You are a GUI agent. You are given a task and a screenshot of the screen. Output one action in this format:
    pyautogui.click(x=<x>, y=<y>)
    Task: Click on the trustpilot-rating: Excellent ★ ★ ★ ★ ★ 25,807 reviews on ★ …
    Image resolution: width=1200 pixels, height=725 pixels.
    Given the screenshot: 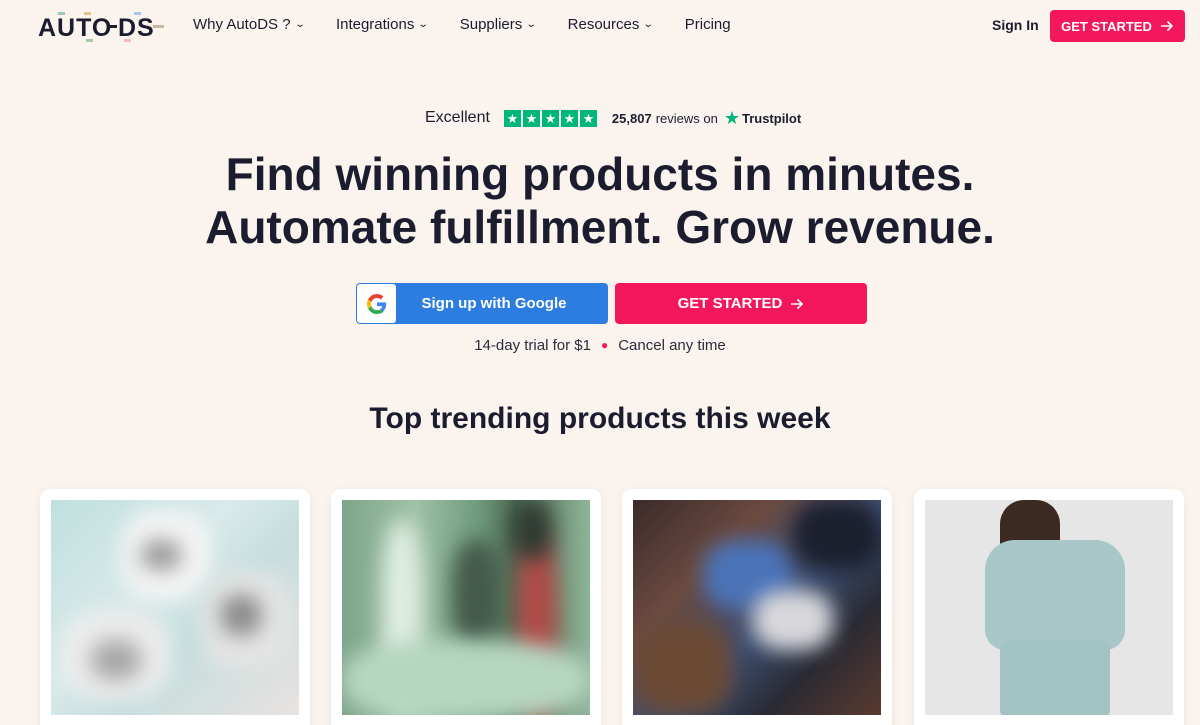 What is the action you would take?
    pyautogui.click(x=613, y=118)
    